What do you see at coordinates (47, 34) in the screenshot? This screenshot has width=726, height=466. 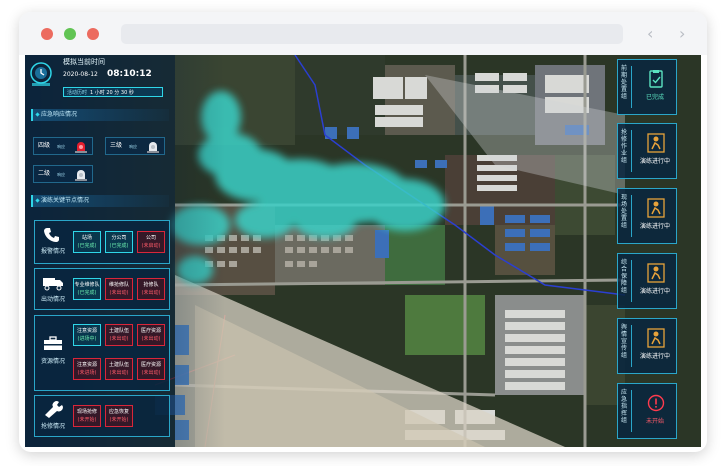 I see `window-close-button` at bounding box center [47, 34].